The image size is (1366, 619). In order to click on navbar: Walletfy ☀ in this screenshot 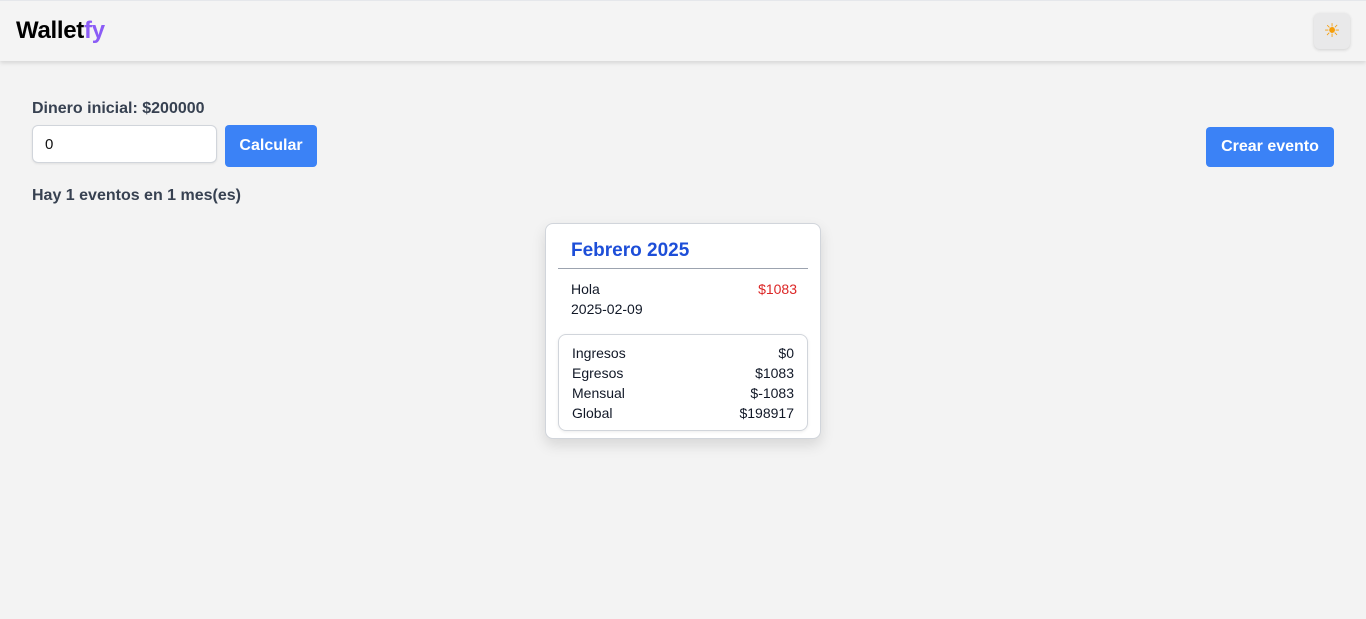, I will do `click(683, 30)`.